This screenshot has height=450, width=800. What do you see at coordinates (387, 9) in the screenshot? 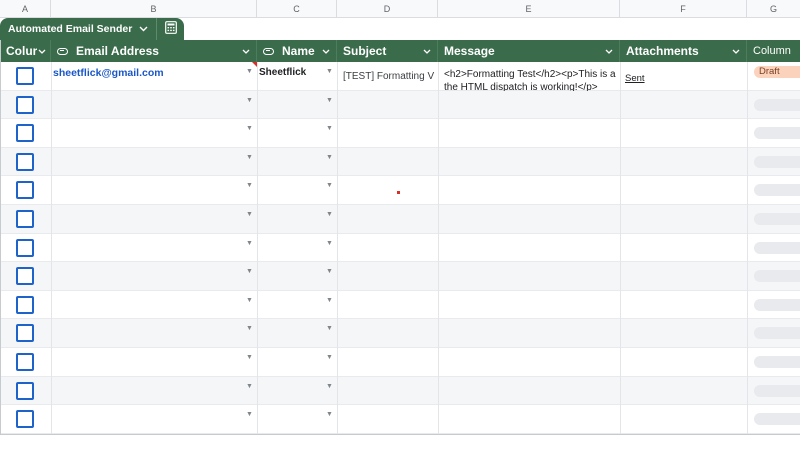
I see `column-letter-d: D` at bounding box center [387, 9].